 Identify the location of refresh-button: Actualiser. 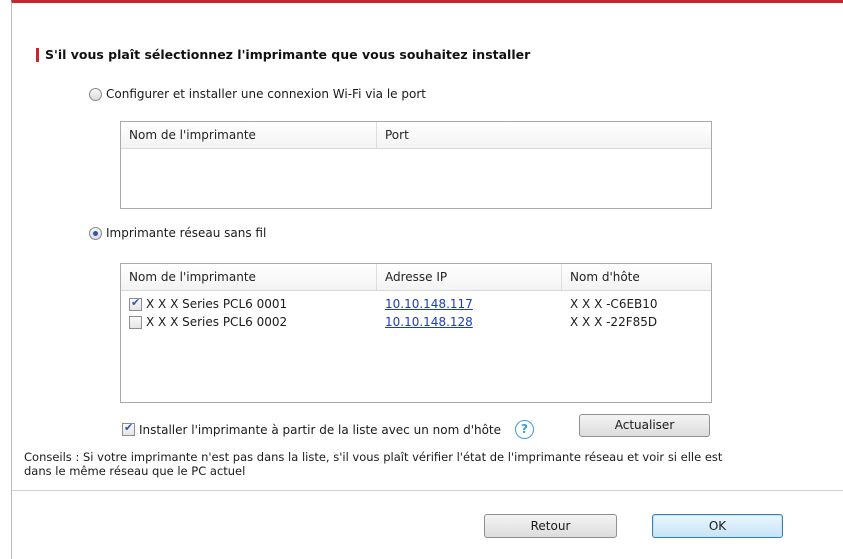
(644, 425).